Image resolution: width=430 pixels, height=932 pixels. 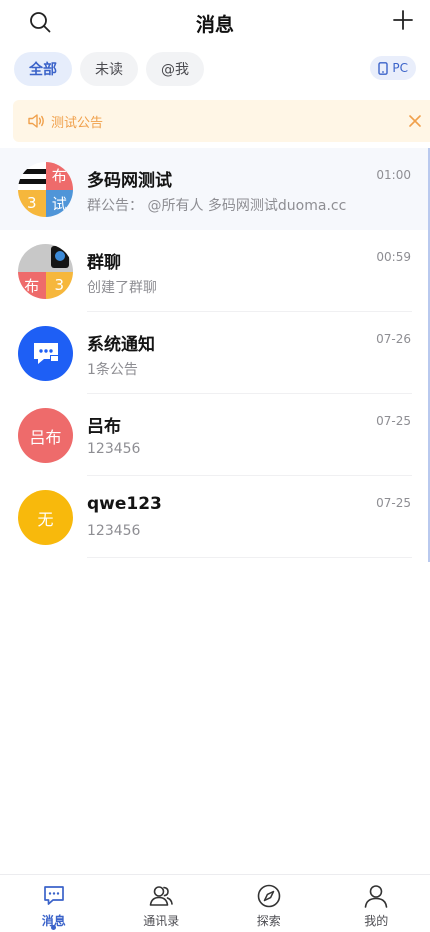 What do you see at coordinates (393, 175) in the screenshot?
I see `conversation-time: 01:00` at bounding box center [393, 175].